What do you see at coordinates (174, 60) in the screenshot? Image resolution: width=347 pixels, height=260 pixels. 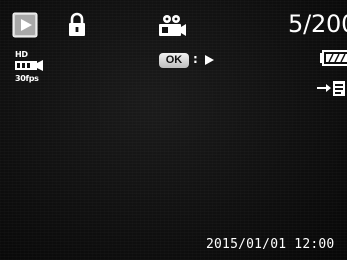 I see `ok-button: OK` at bounding box center [174, 60].